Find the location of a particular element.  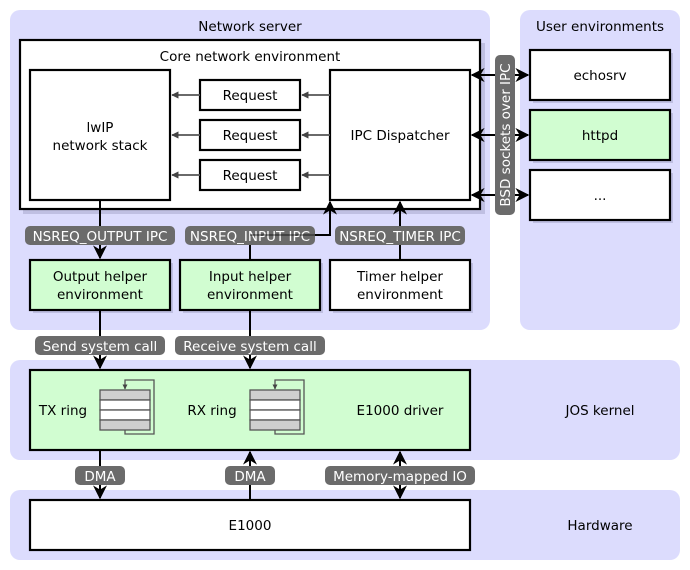

lwip-label-line2: network stack is located at coordinates (100, 146).